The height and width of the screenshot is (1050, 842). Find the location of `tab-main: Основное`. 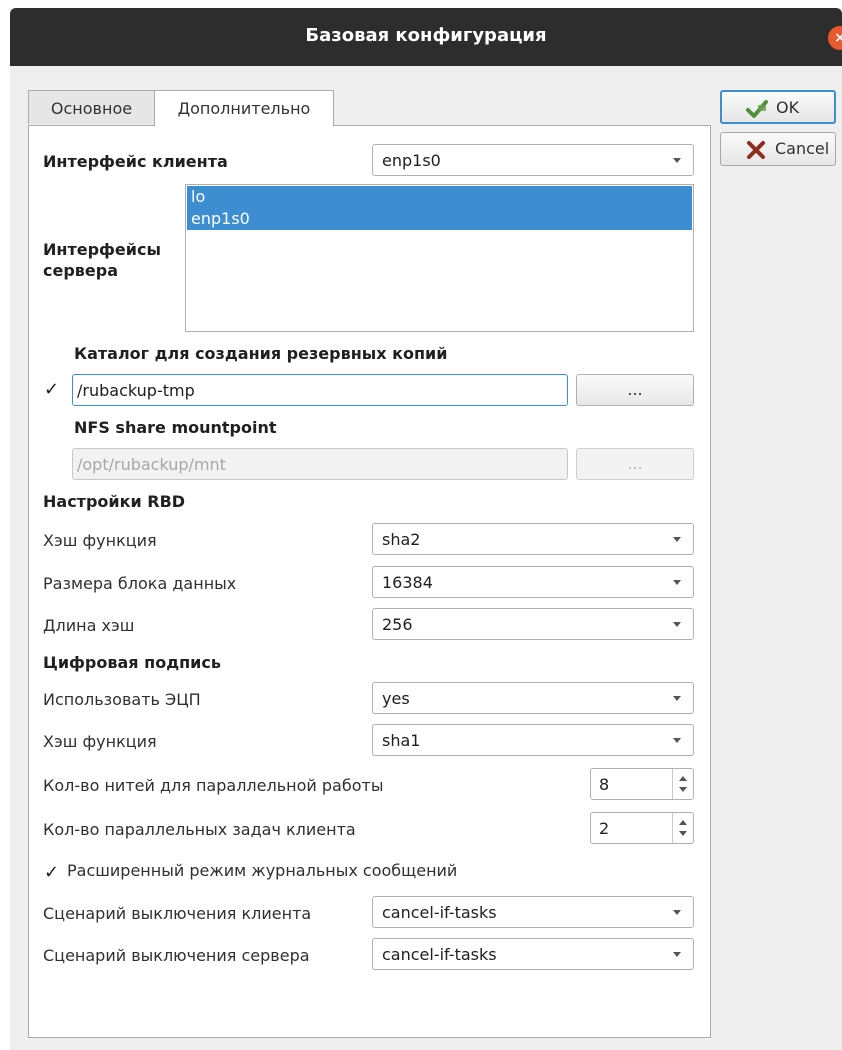

tab-main: Основное is located at coordinates (91, 107).